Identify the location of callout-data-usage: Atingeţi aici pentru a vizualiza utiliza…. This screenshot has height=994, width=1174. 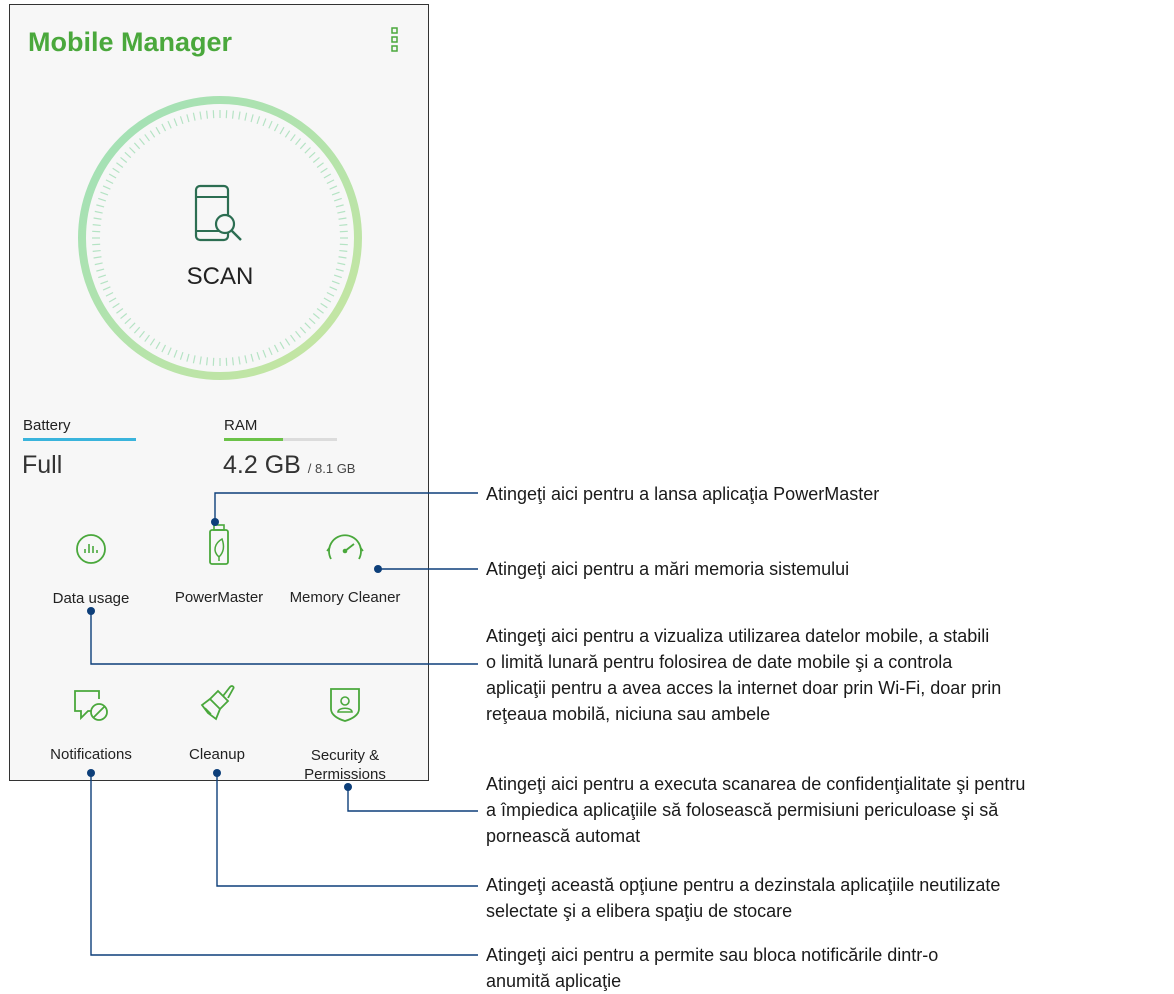
(744, 675).